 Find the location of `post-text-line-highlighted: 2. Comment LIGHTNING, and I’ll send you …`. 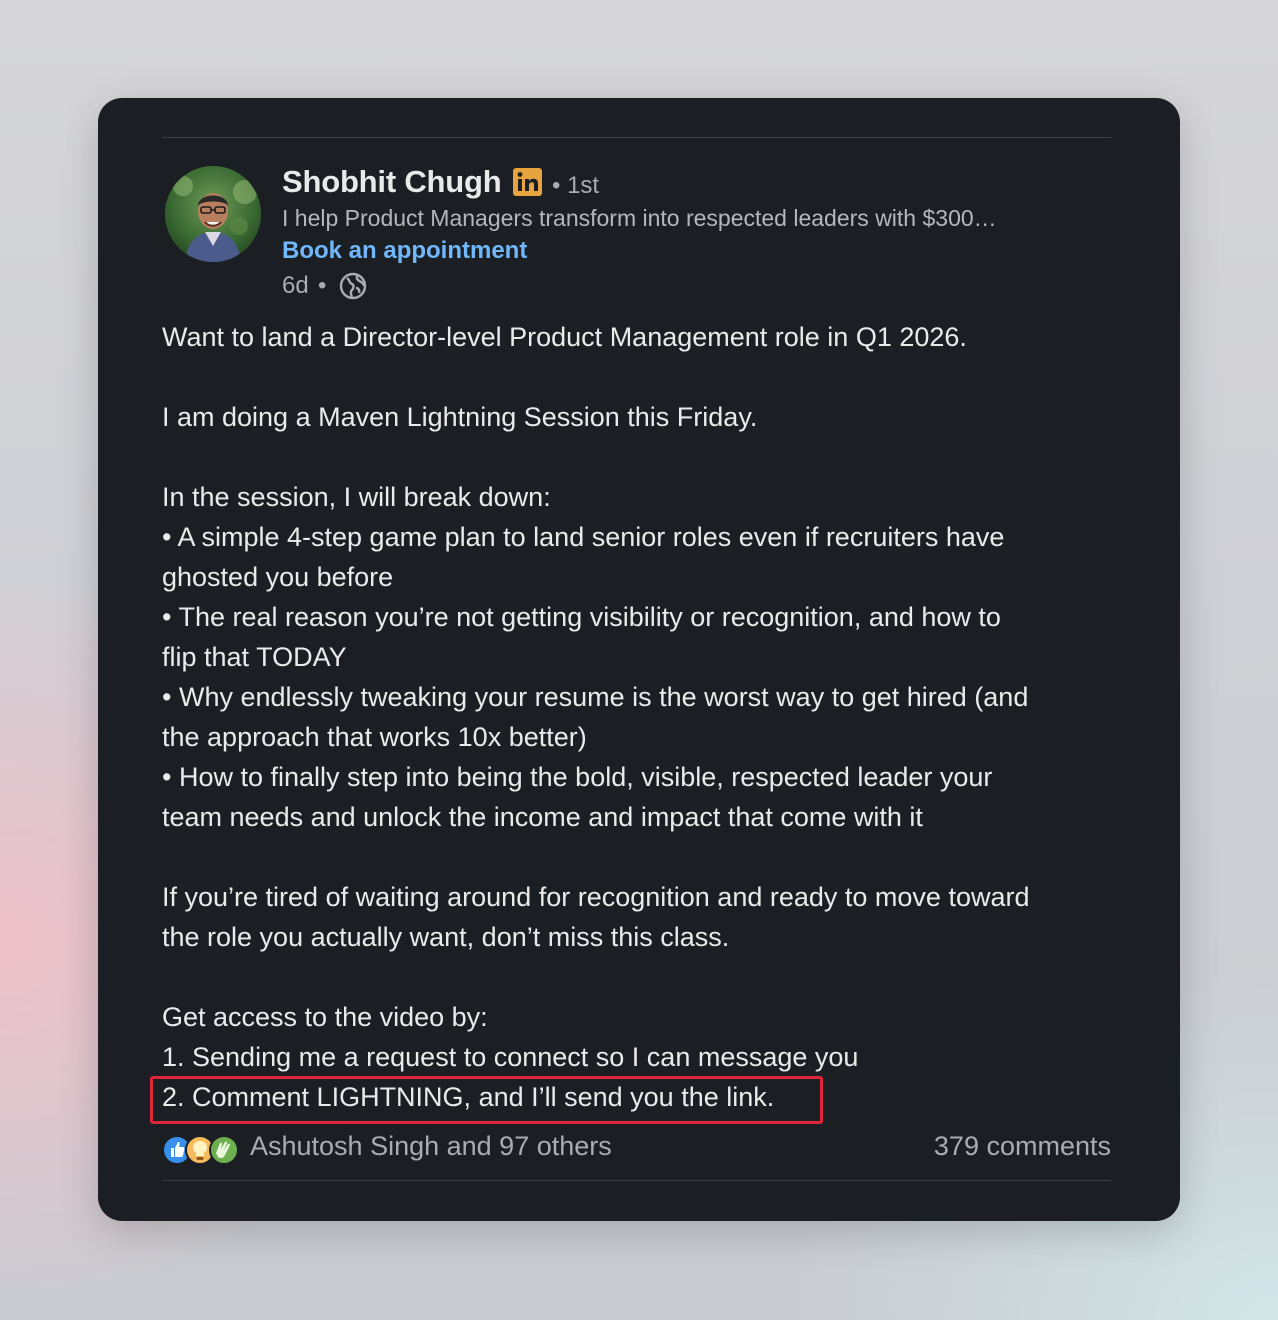

post-text-line-highlighted: 2. Comment LIGHTNING, and I’ll send you … is located at coordinates (468, 1097).